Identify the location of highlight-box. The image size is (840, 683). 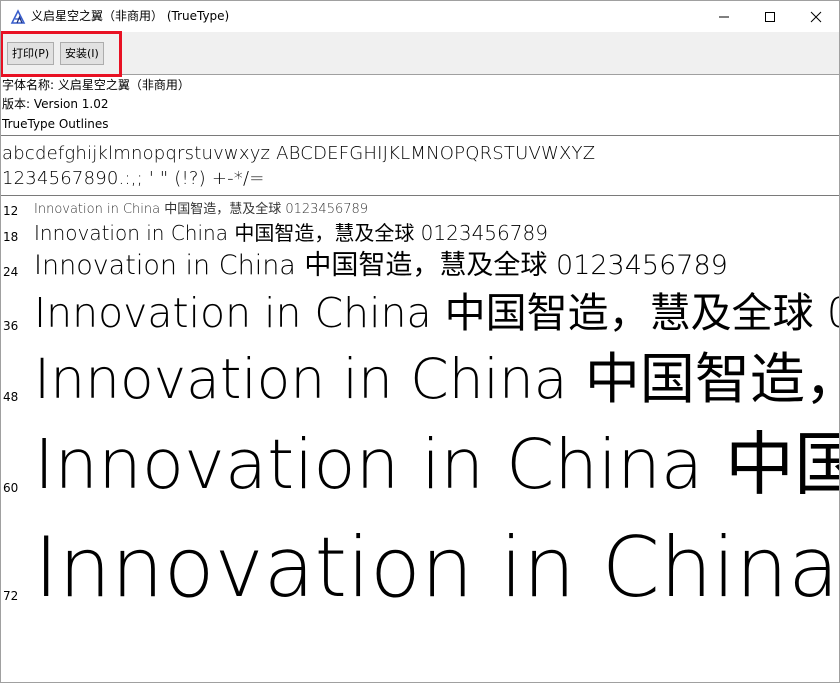
(61, 54).